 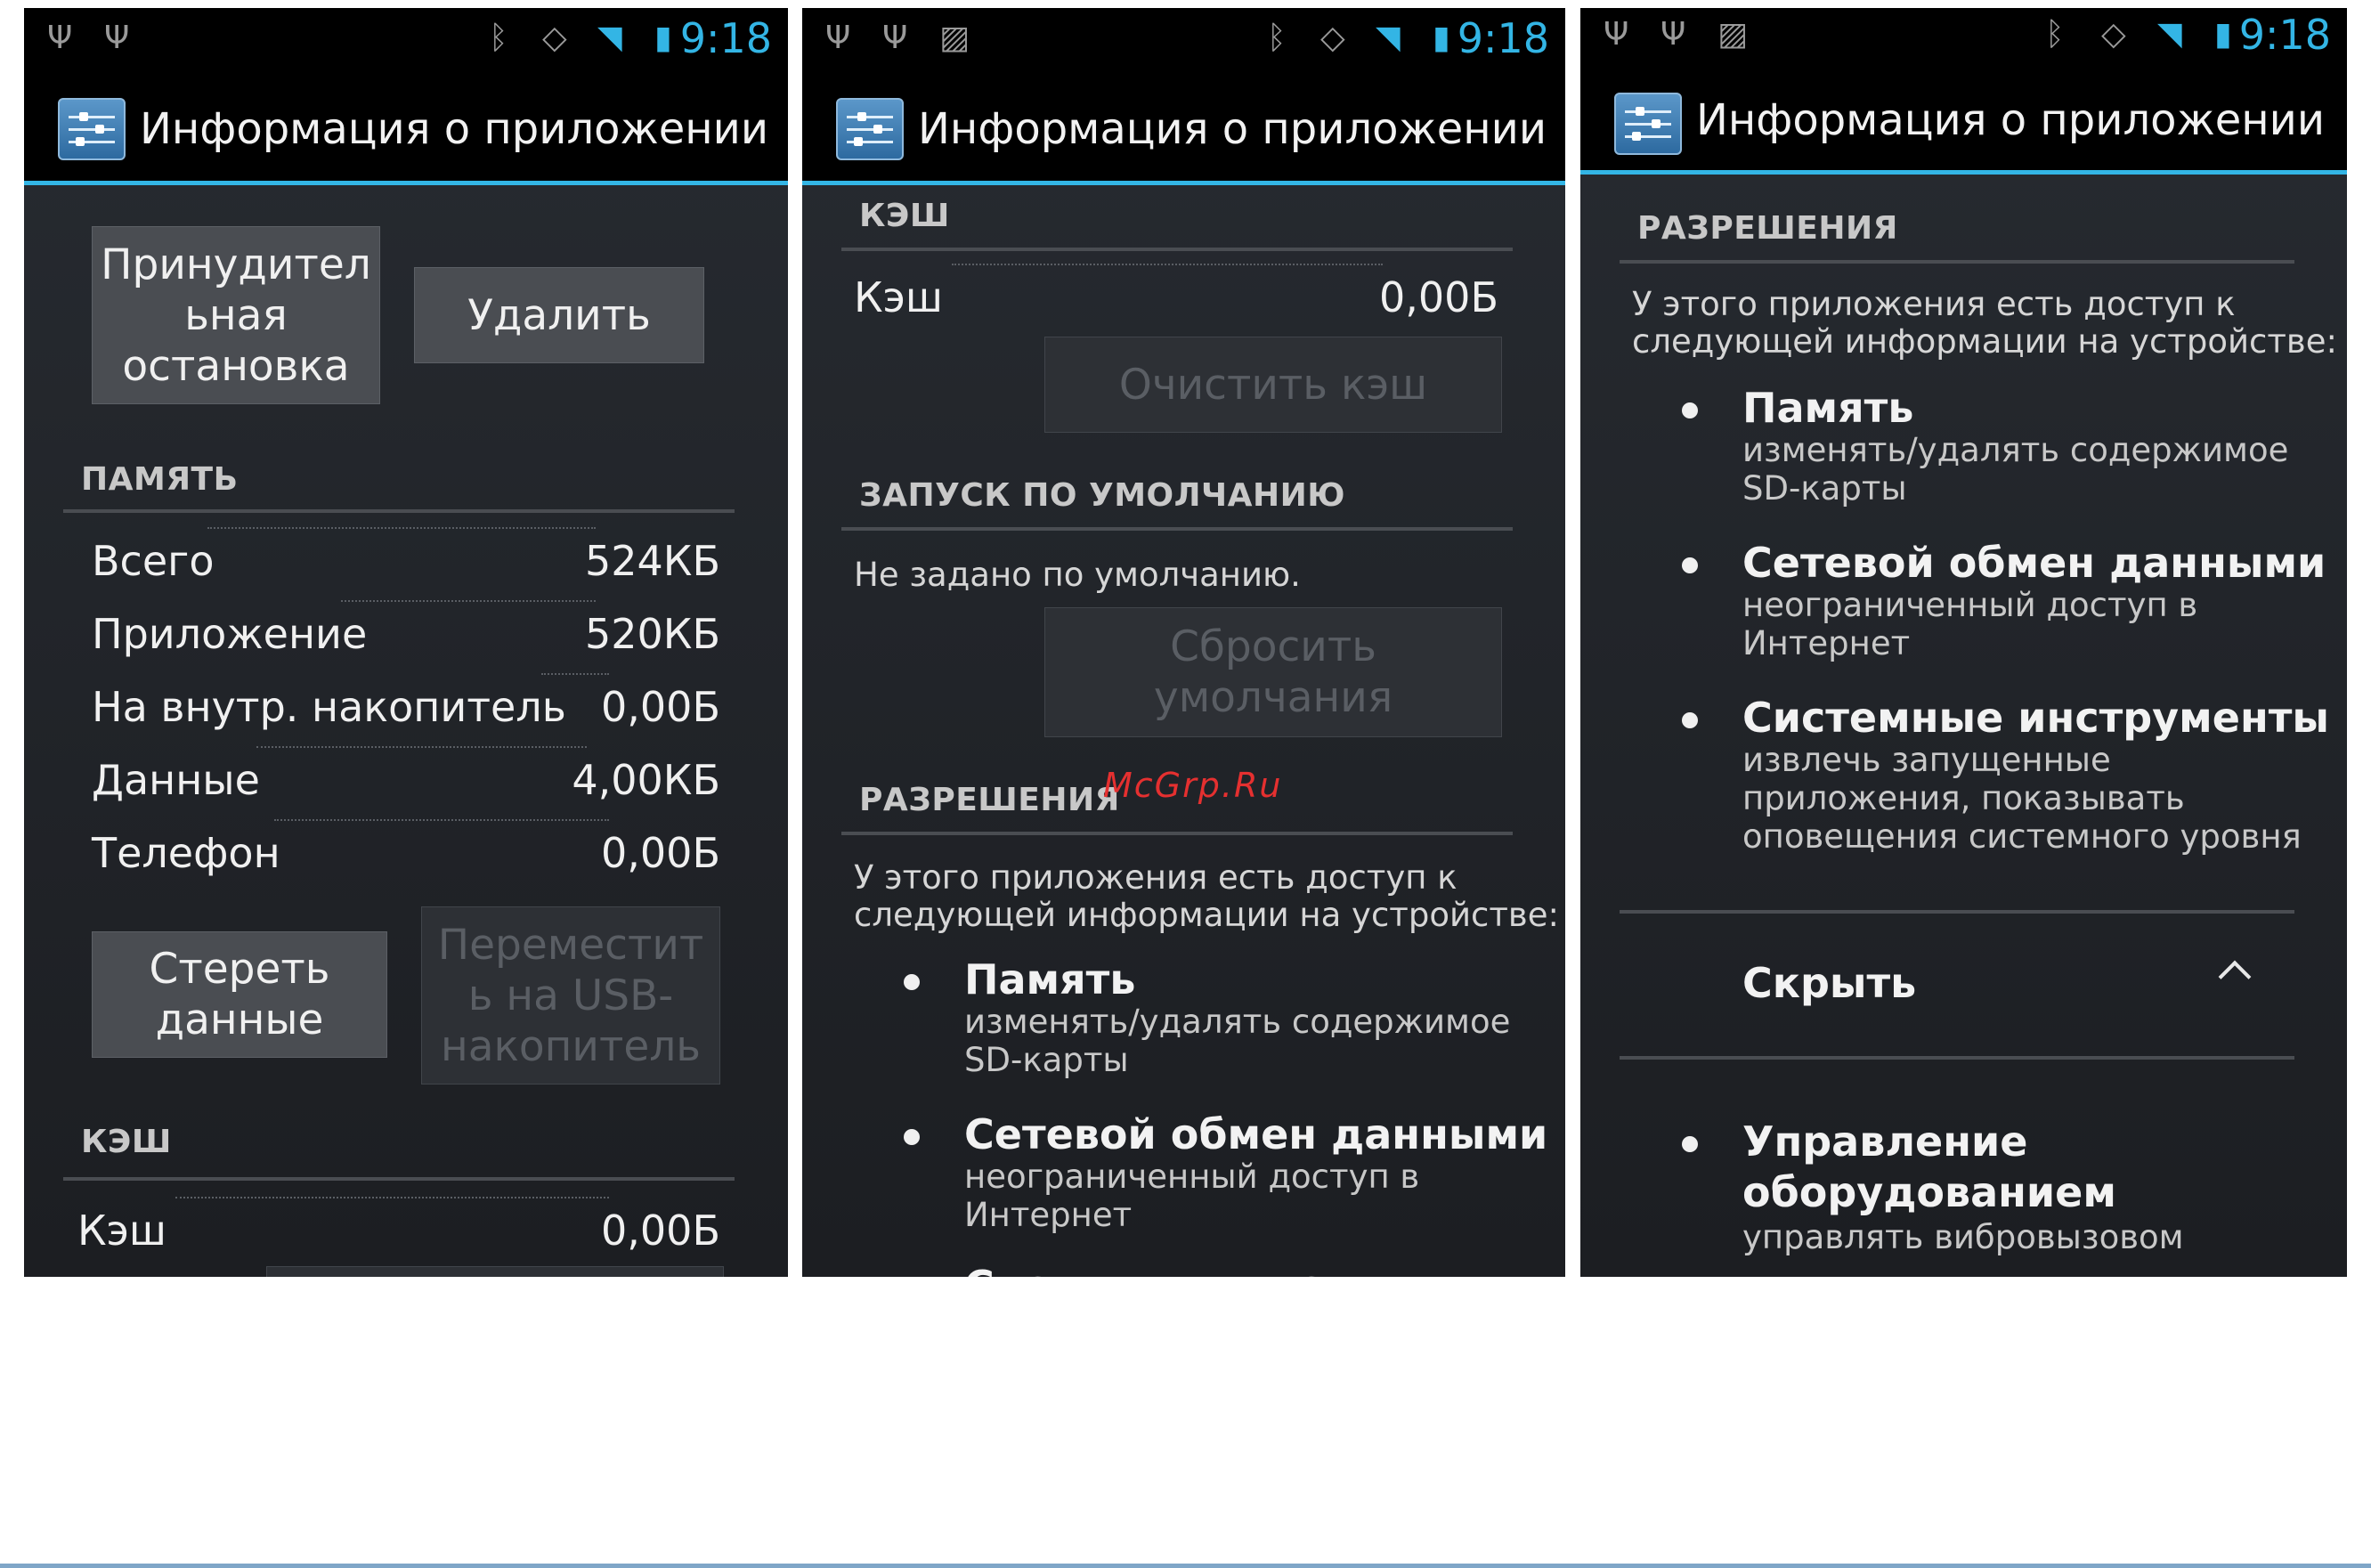 What do you see at coordinates (1193, 785) in the screenshot?
I see `watermark: McGrp.Ru` at bounding box center [1193, 785].